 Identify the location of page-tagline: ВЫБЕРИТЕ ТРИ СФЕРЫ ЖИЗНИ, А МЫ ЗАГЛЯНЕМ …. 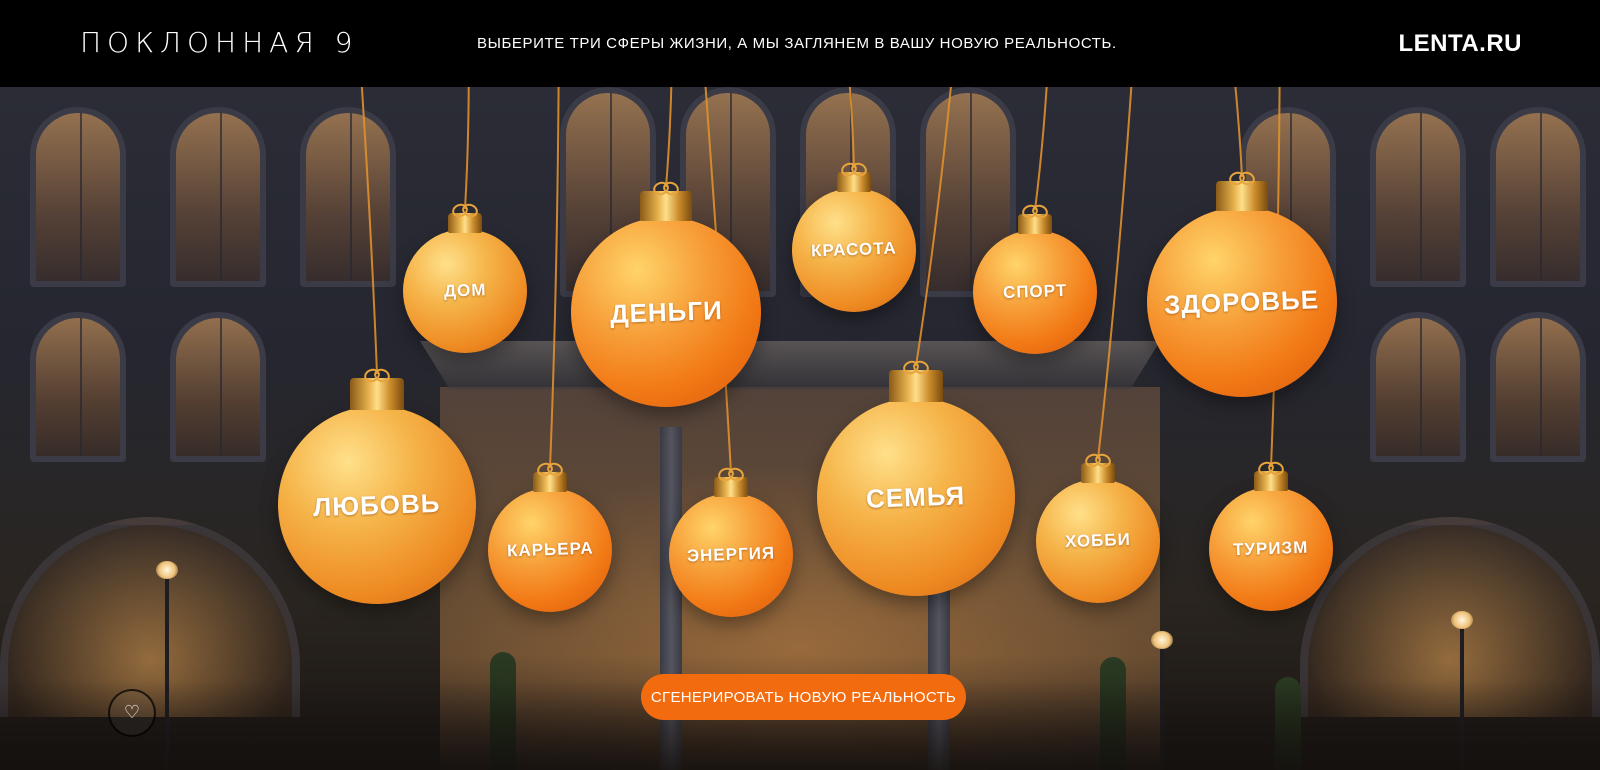
(797, 43).